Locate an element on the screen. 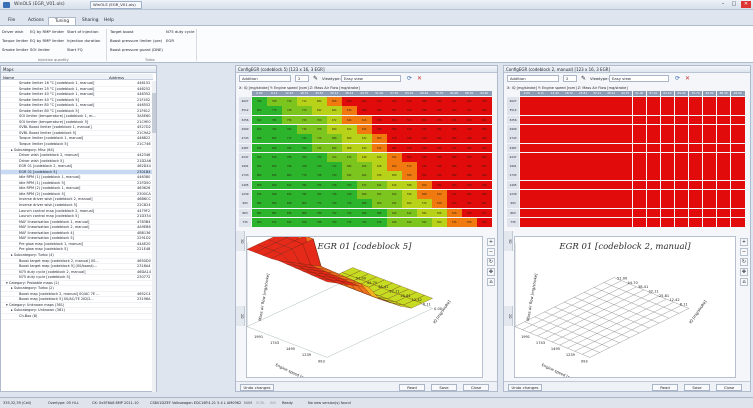  pen-icon: ✎ is located at coordinates (583, 78).